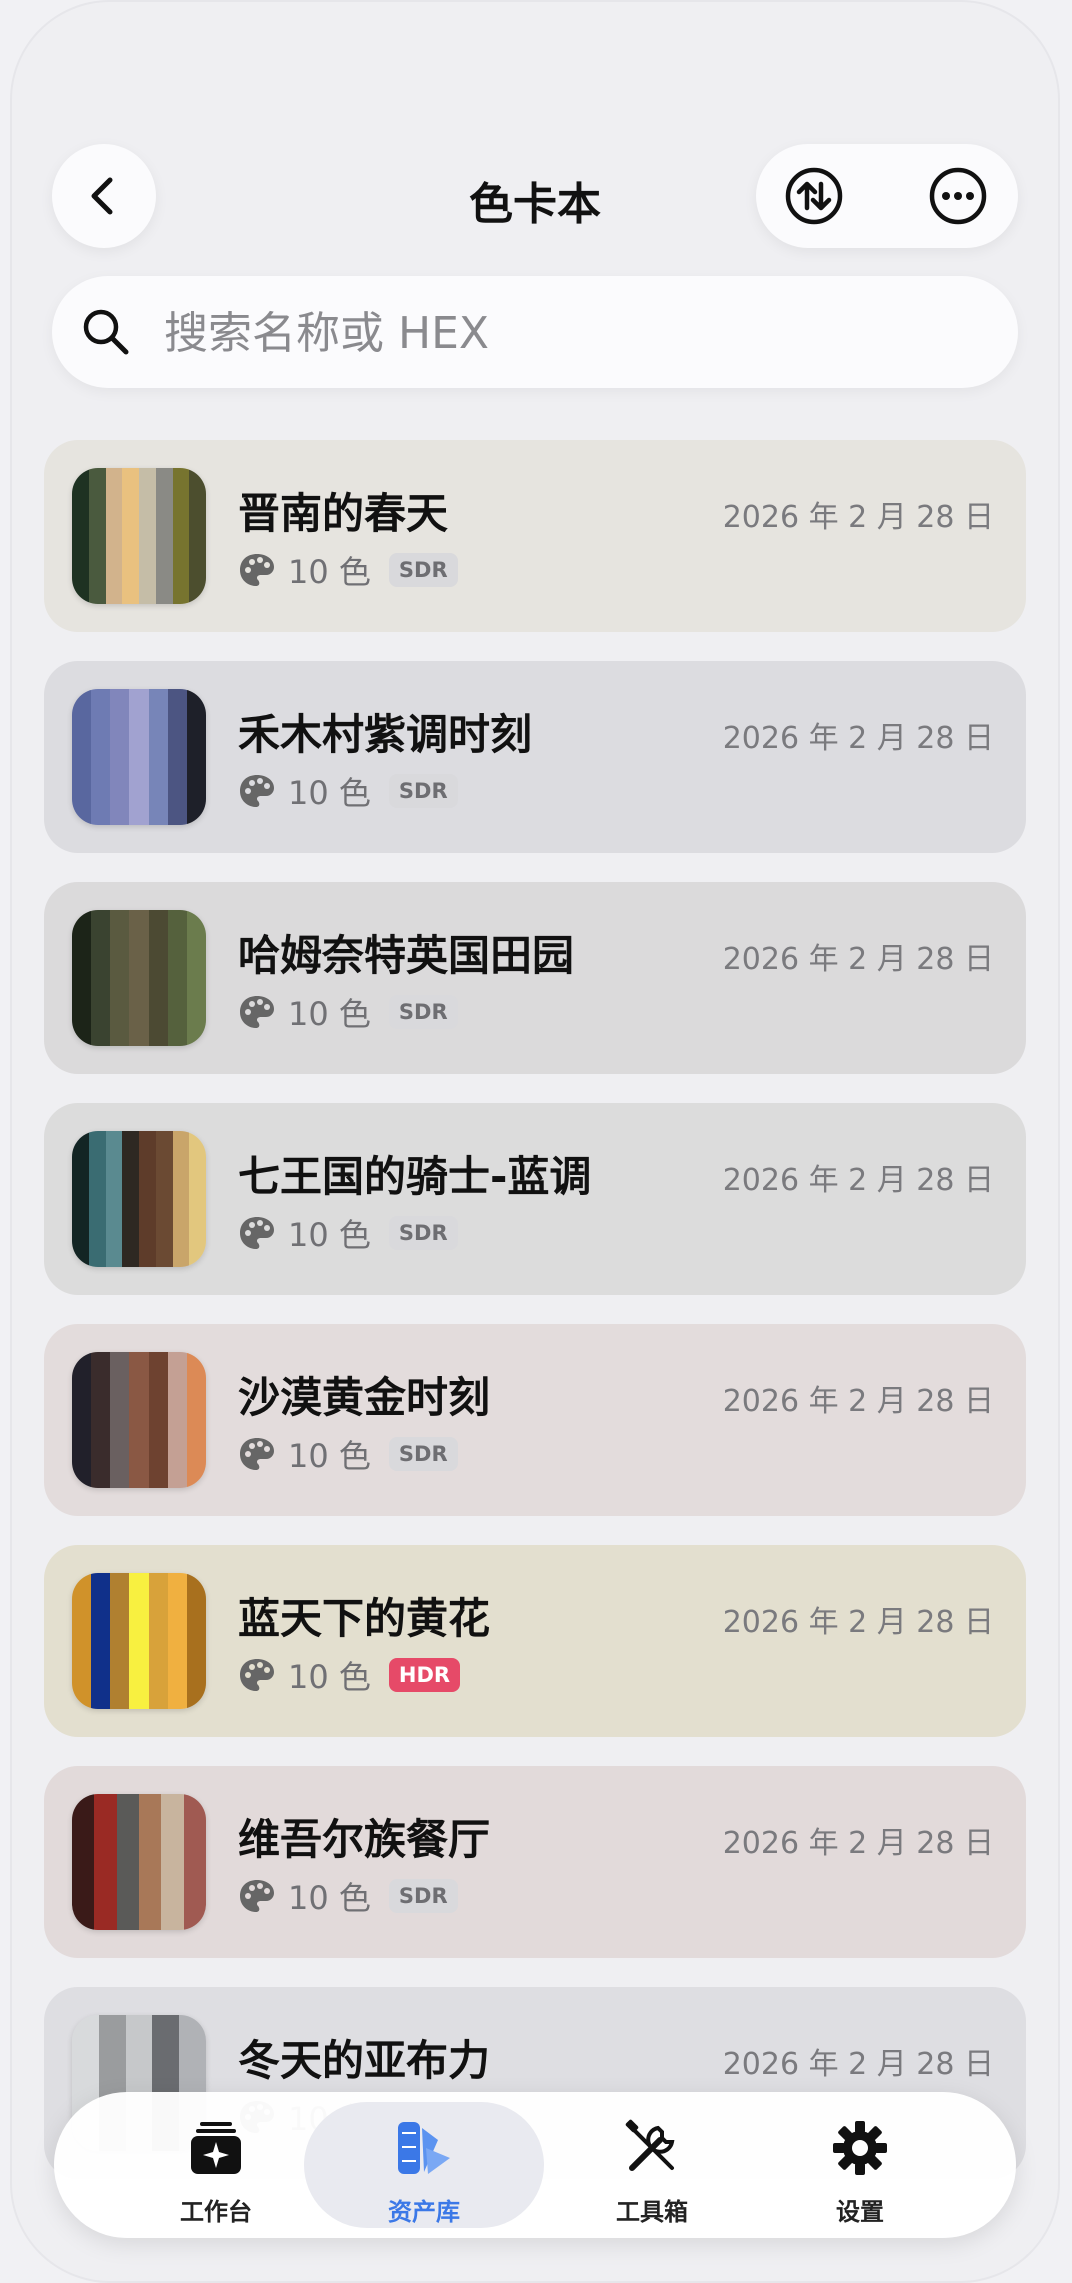 The height and width of the screenshot is (2283, 1072). I want to click on palette-card: 七王国的骑士-蓝调 2026 年 2 月 28 日 10 色 SDR, so click(535, 1199).